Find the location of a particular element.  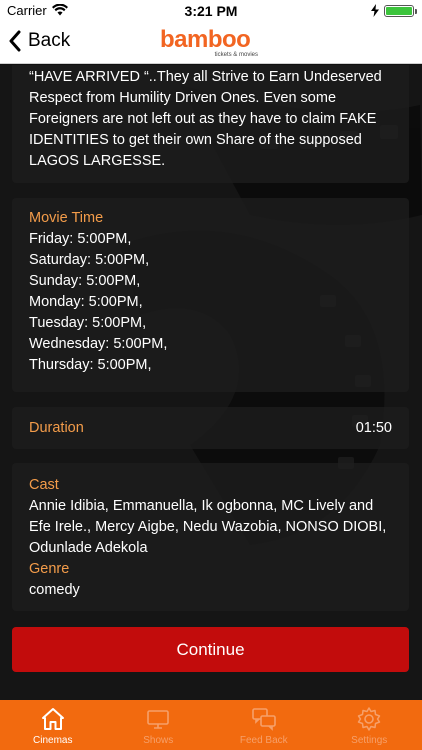

tab-shows: Shows is located at coordinates (159, 725).